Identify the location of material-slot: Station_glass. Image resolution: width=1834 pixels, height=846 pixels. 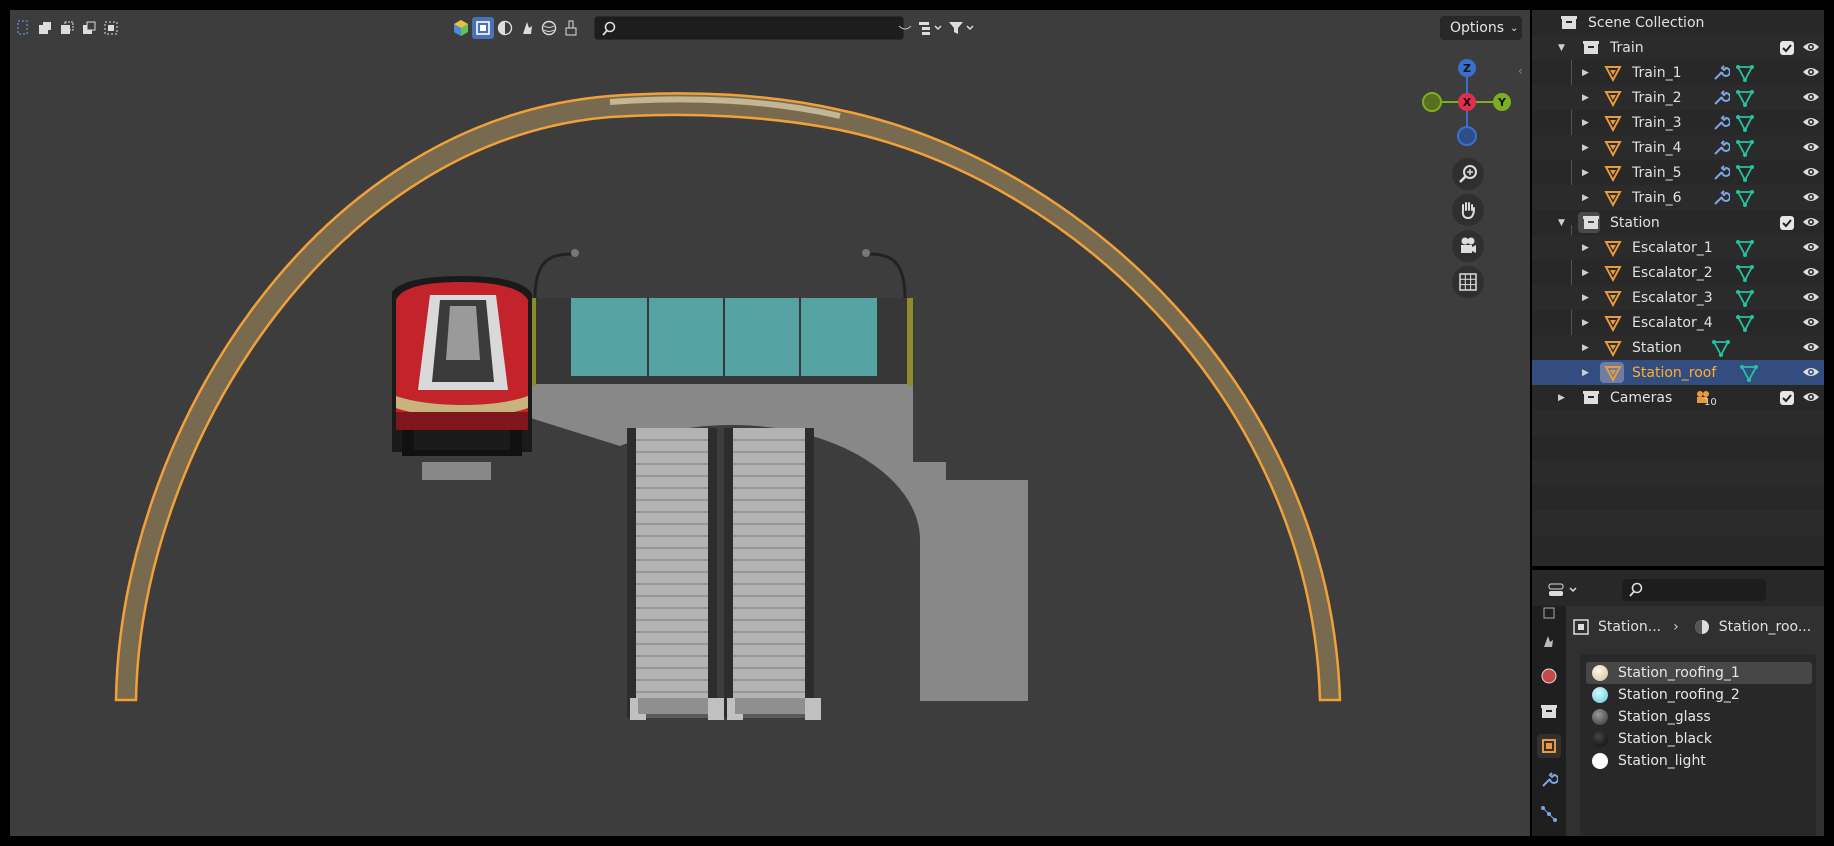
(1699, 717).